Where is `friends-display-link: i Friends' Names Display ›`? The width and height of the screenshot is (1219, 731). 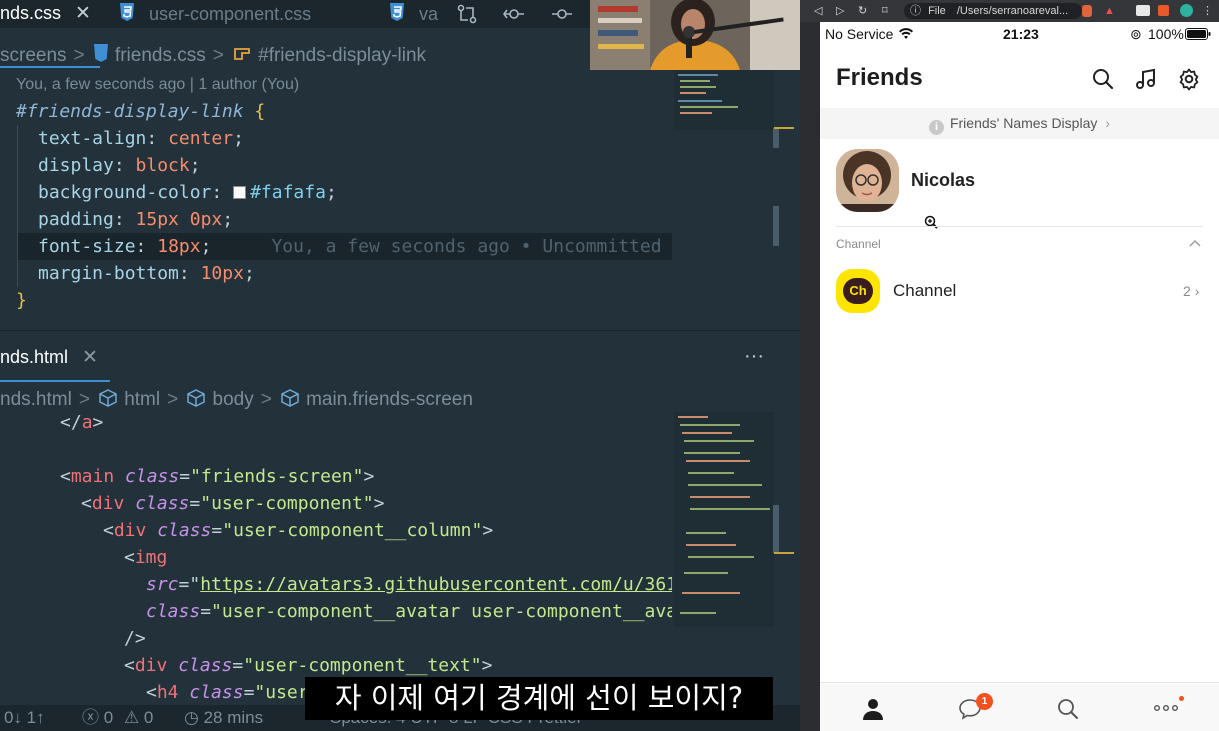 friends-display-link: i Friends' Names Display › is located at coordinates (1019, 123).